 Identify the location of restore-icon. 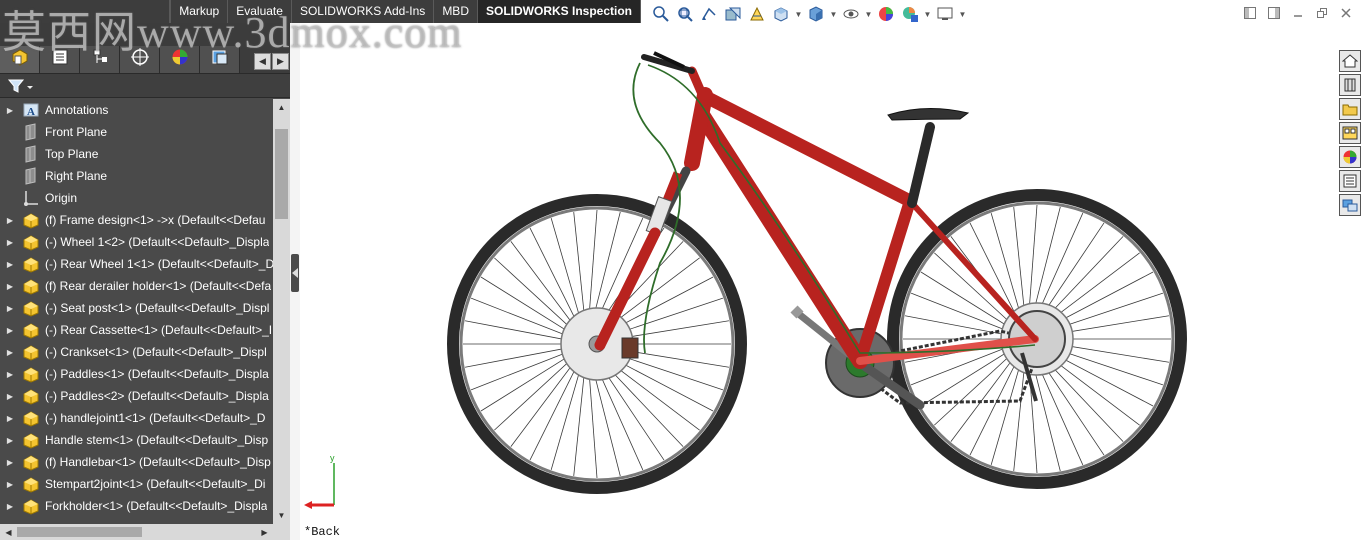
(1322, 13).